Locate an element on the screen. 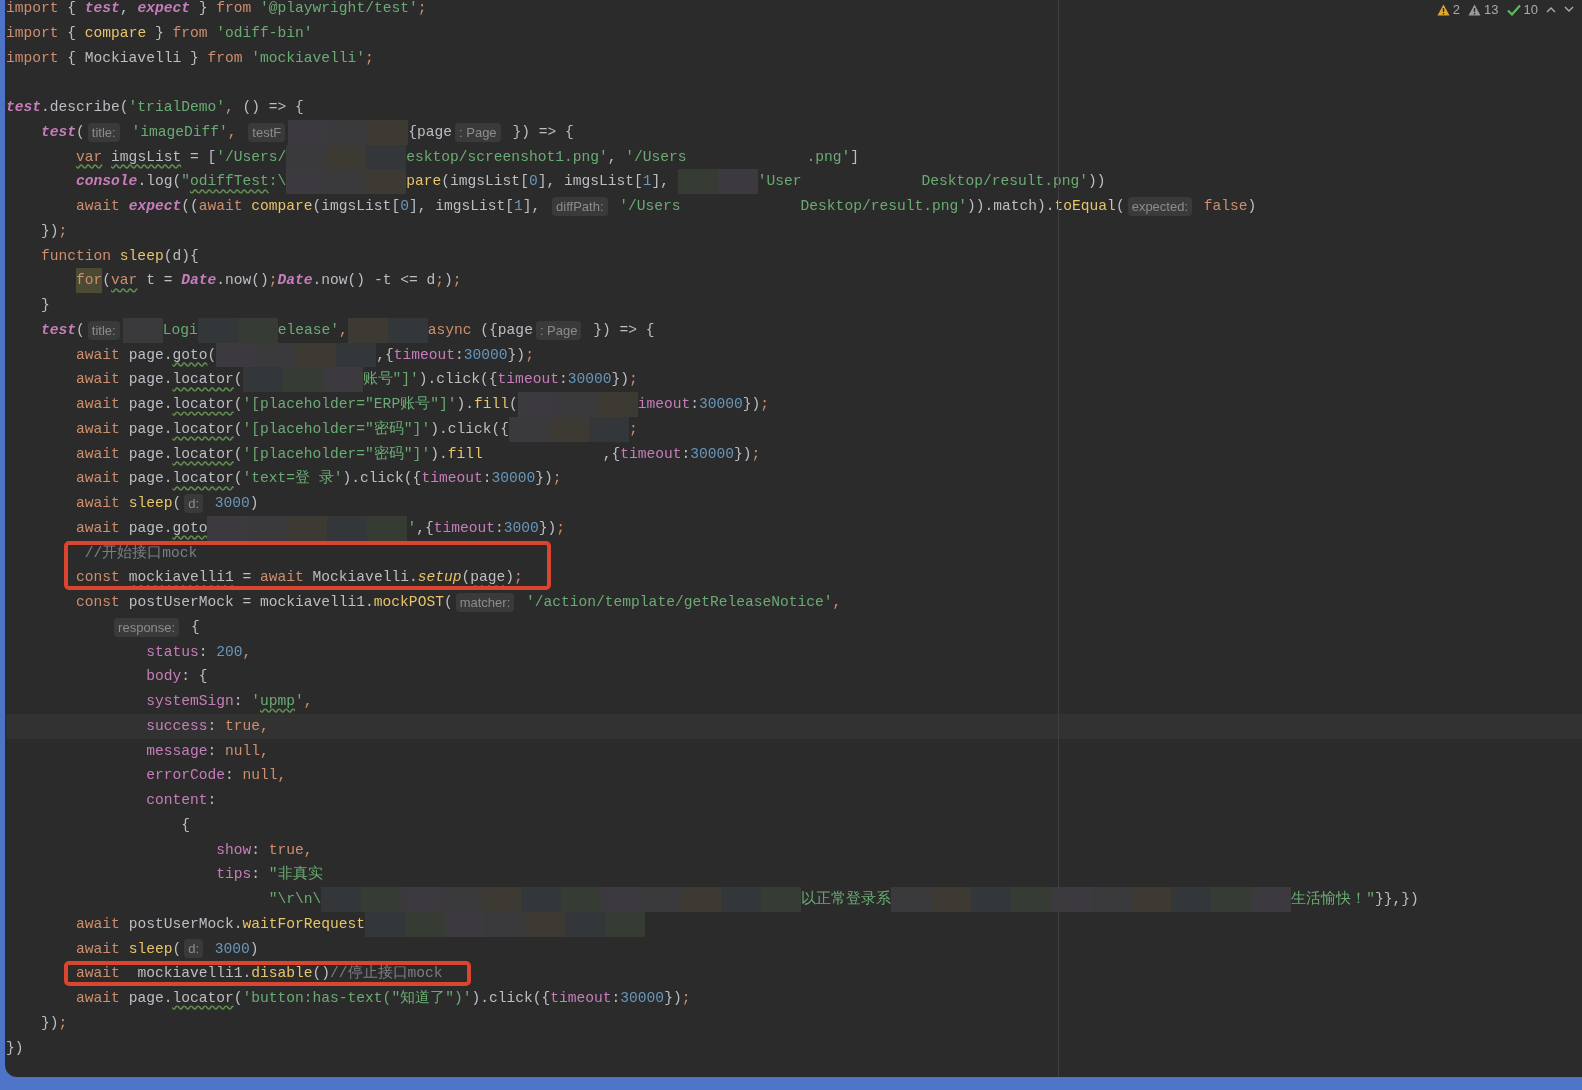 This screenshot has width=1582, height=1090. identifier: Date is located at coordinates (295, 281).